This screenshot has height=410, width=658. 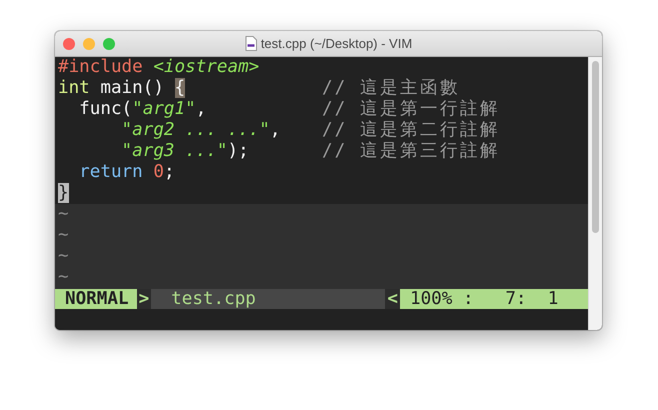 I want to click on mode-indicator: NORMAL, so click(x=96, y=299).